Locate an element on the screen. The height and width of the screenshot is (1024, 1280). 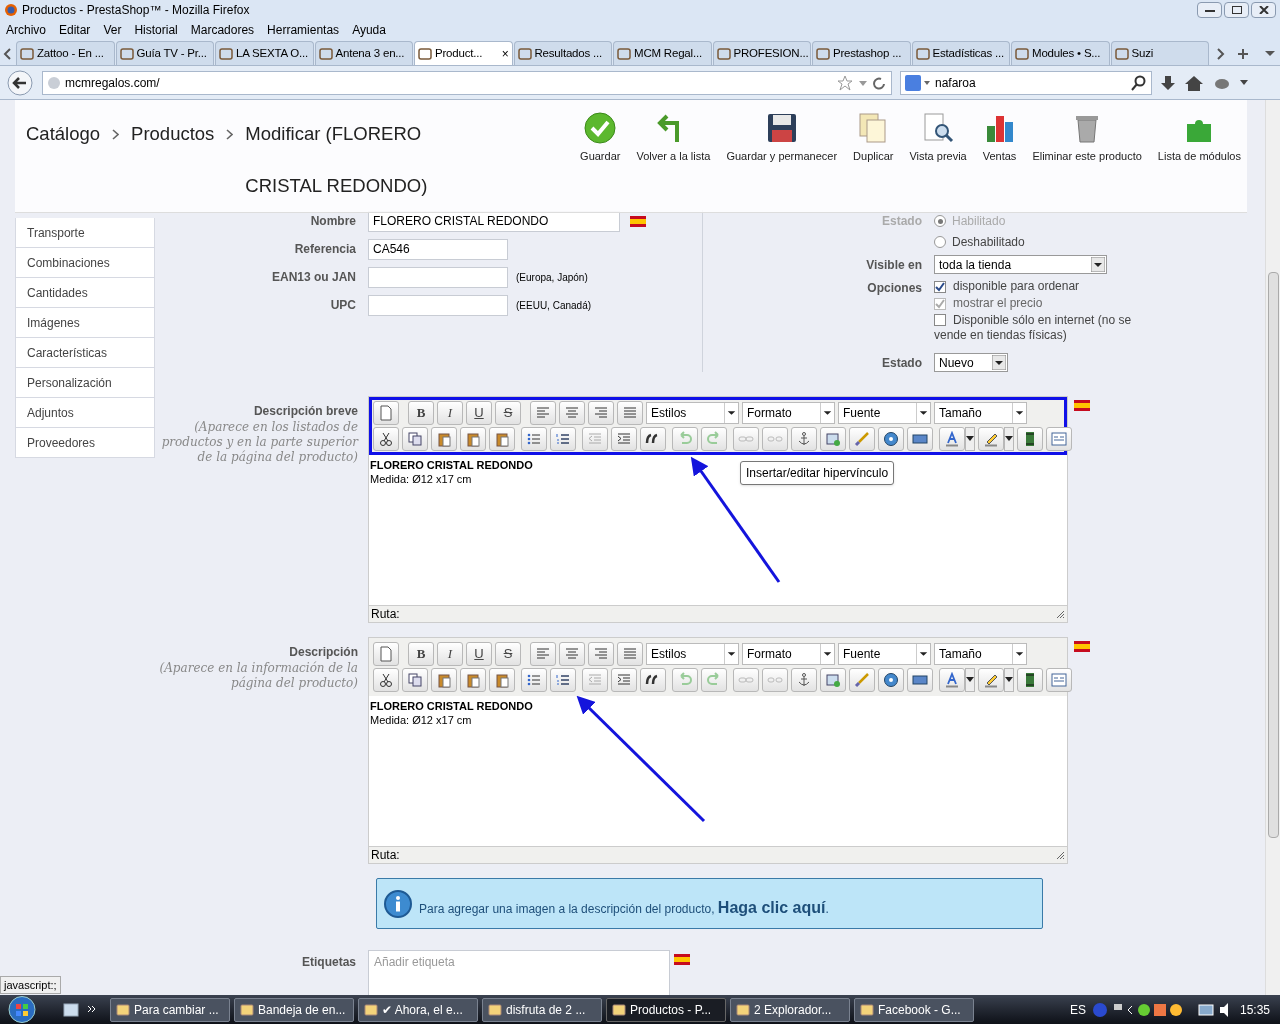
toolbar-action: Volver a la lista is located at coordinates (673, 138).